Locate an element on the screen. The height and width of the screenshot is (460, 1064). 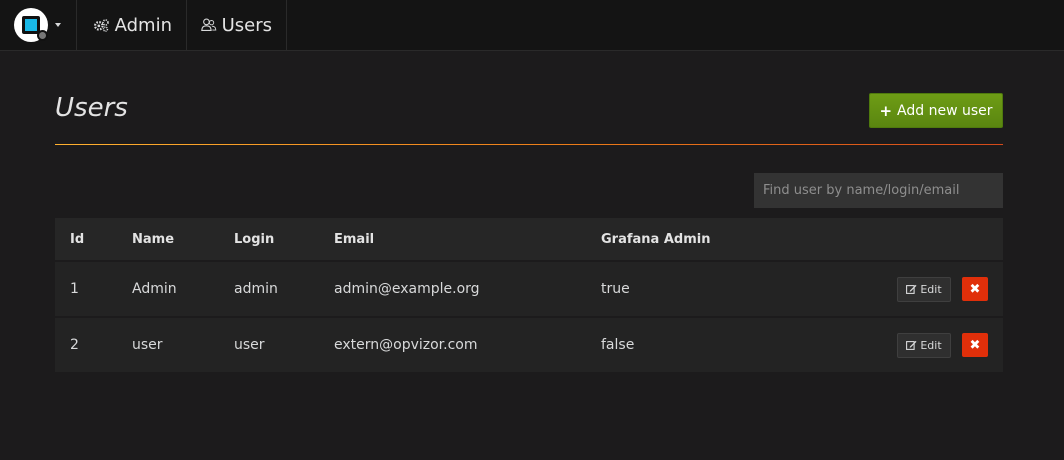
add-new-user-button: + Add new user is located at coordinates (936, 110).